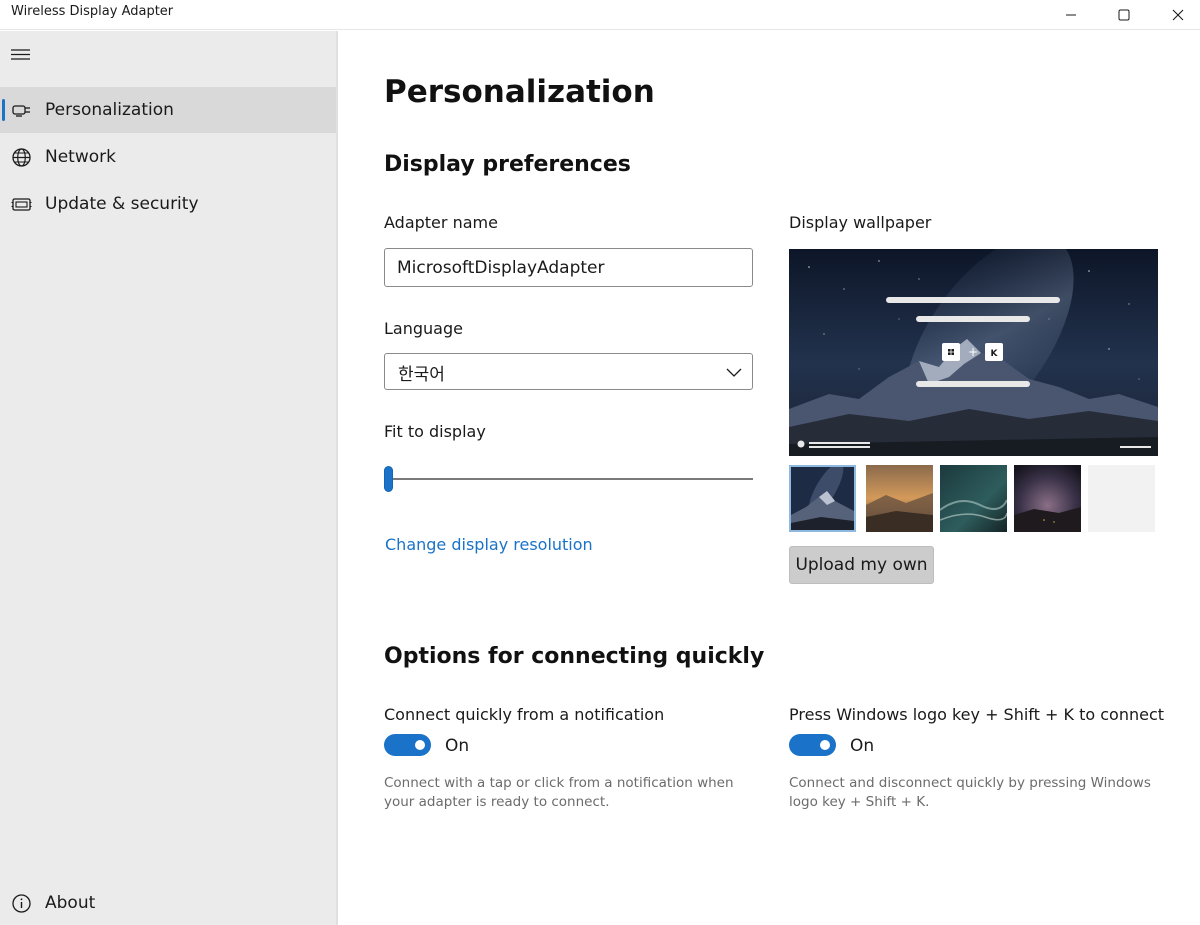  I want to click on maximize-button, so click(1124, 15).